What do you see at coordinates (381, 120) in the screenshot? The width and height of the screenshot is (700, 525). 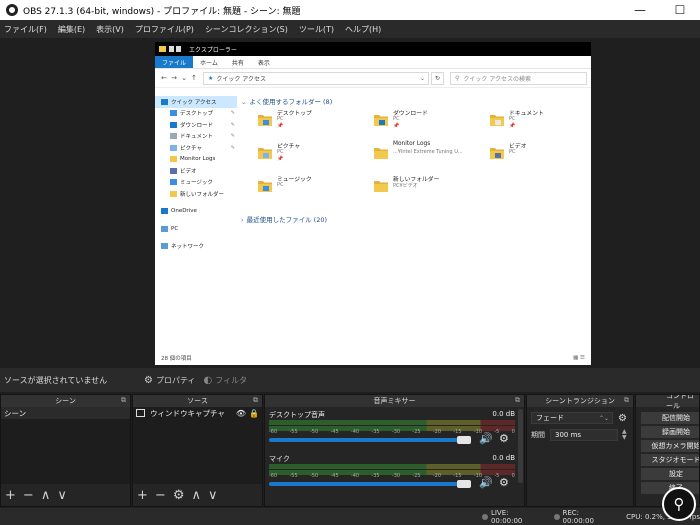 I see `download-folder-icon` at bounding box center [381, 120].